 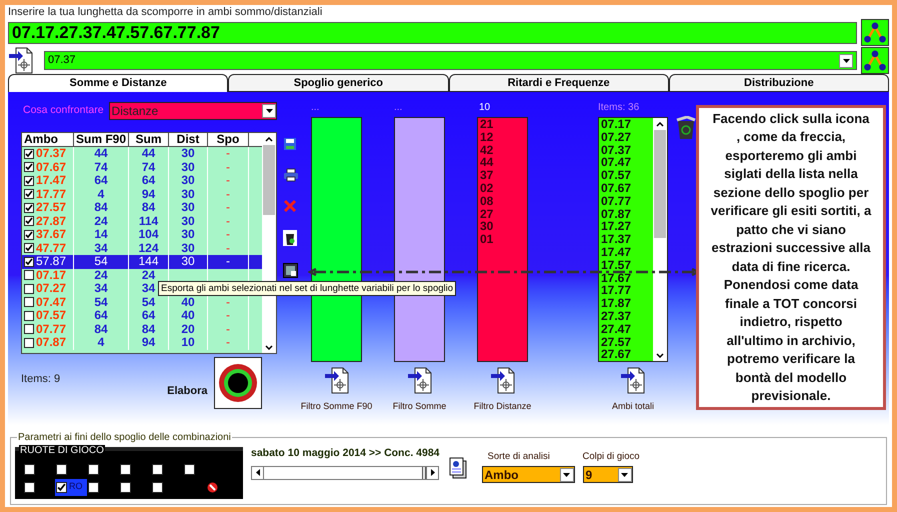 What do you see at coordinates (142, 194) in the screenshot?
I see `table-row: 17.77 4 94 30 -` at bounding box center [142, 194].